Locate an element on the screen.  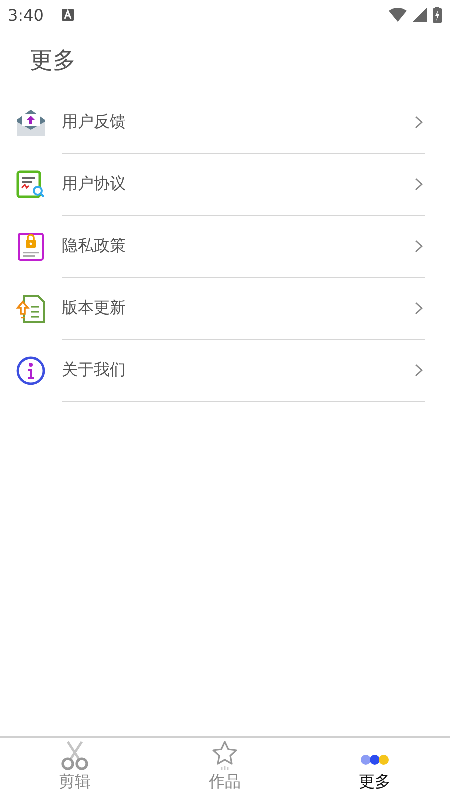
wifi-icon is located at coordinates (398, 15).